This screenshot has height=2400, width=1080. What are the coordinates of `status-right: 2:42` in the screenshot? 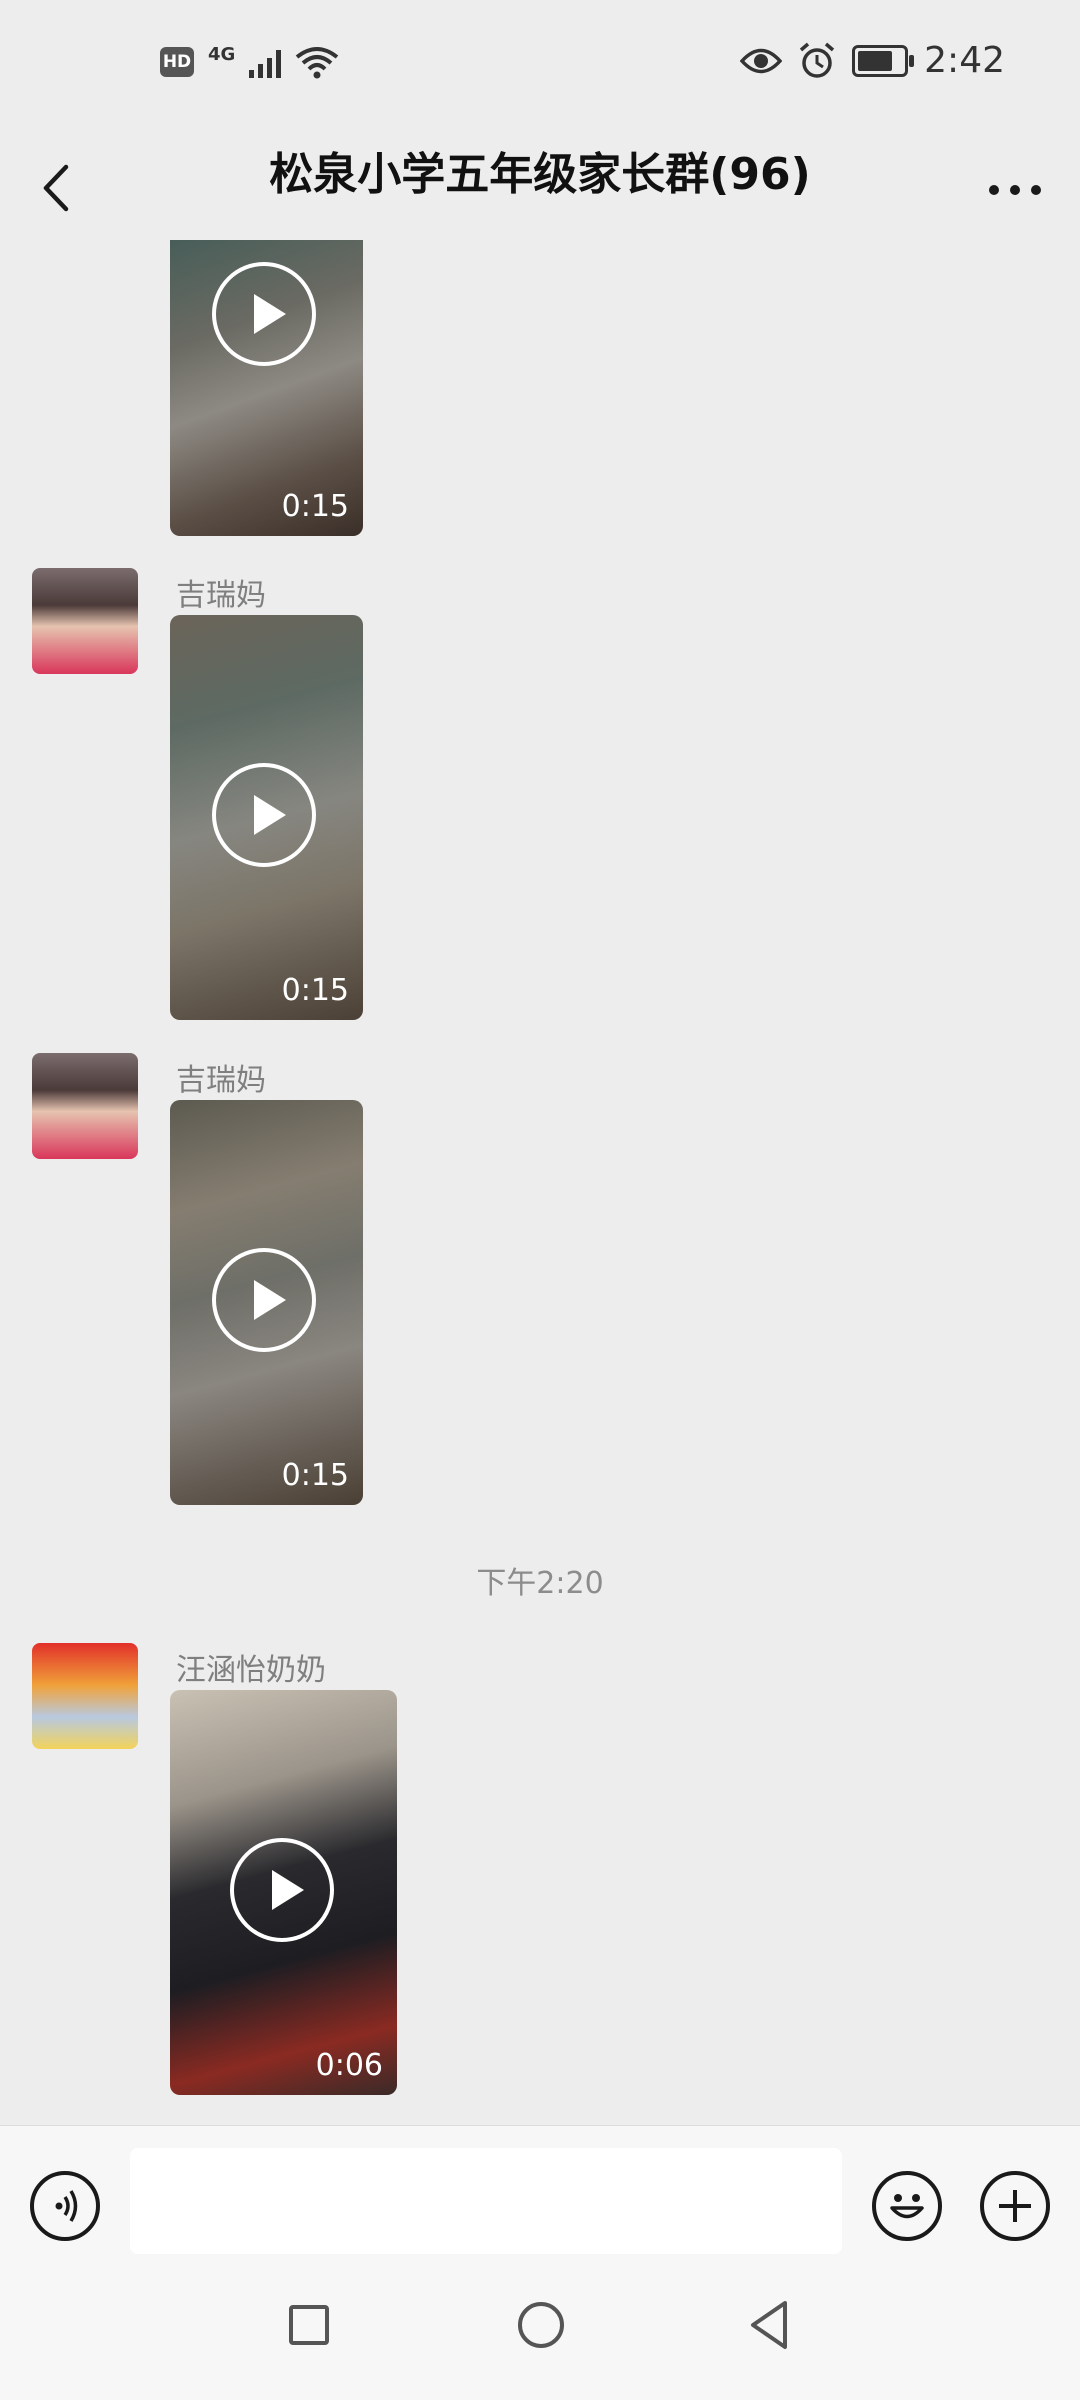 It's located at (872, 60).